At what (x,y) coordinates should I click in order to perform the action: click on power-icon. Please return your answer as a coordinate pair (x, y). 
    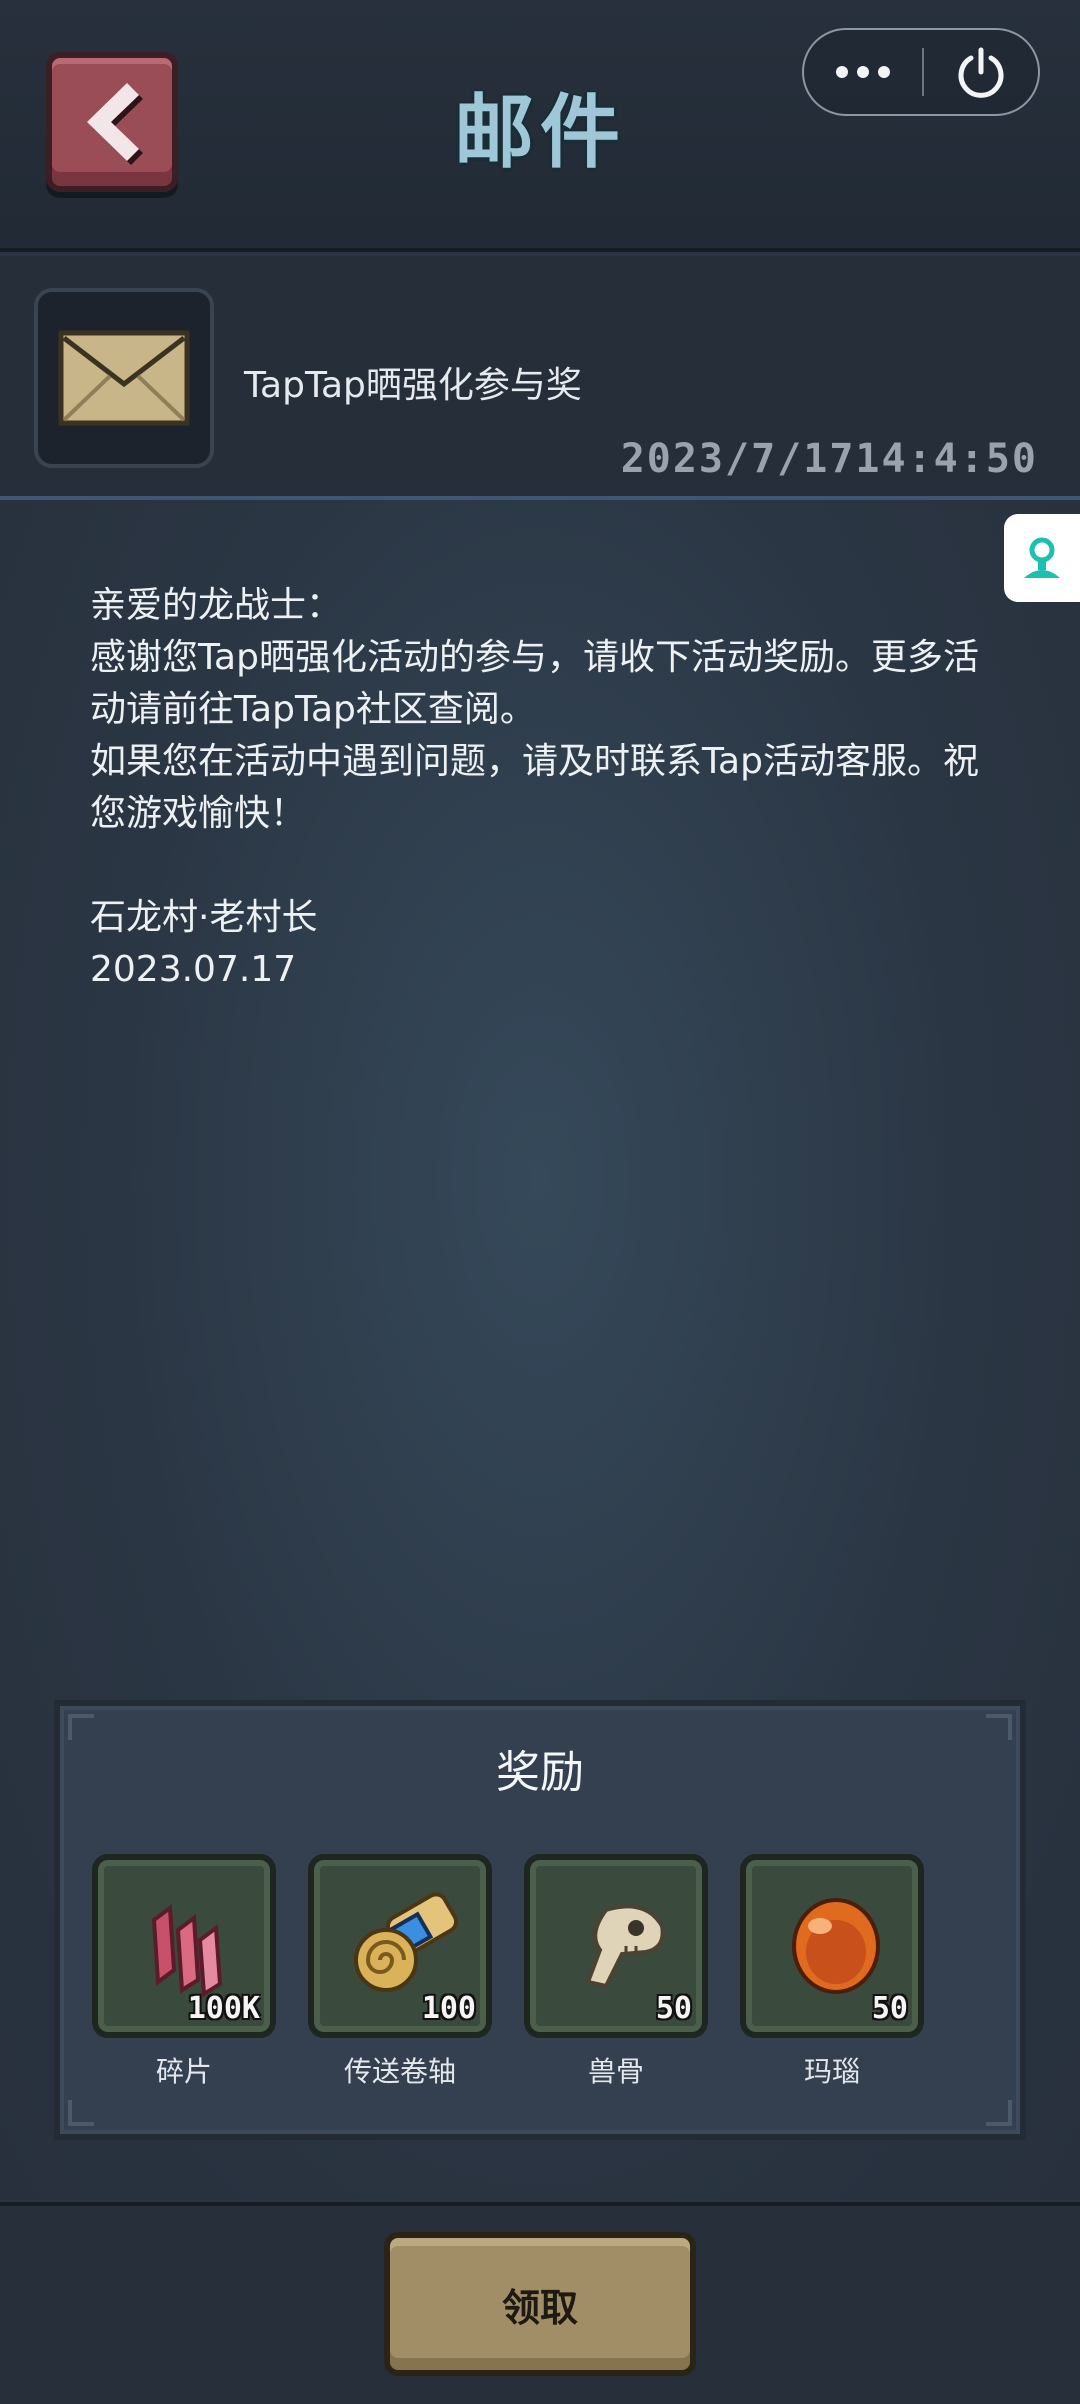
    Looking at the image, I should click on (981, 72).